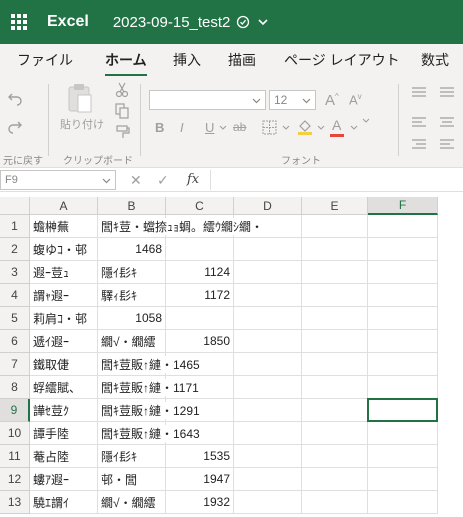 The image size is (463, 517). What do you see at coordinates (15, 456) in the screenshot?
I see `row-header: 11` at bounding box center [15, 456].